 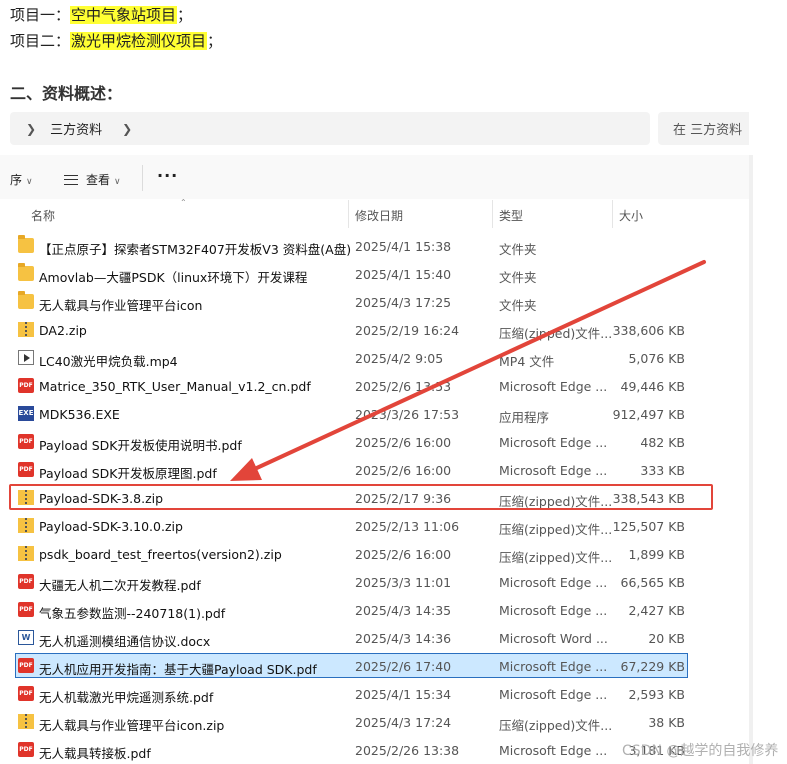 What do you see at coordinates (403, 302) in the screenshot?
I see `file-date: 2025/4/3 17:25` at bounding box center [403, 302].